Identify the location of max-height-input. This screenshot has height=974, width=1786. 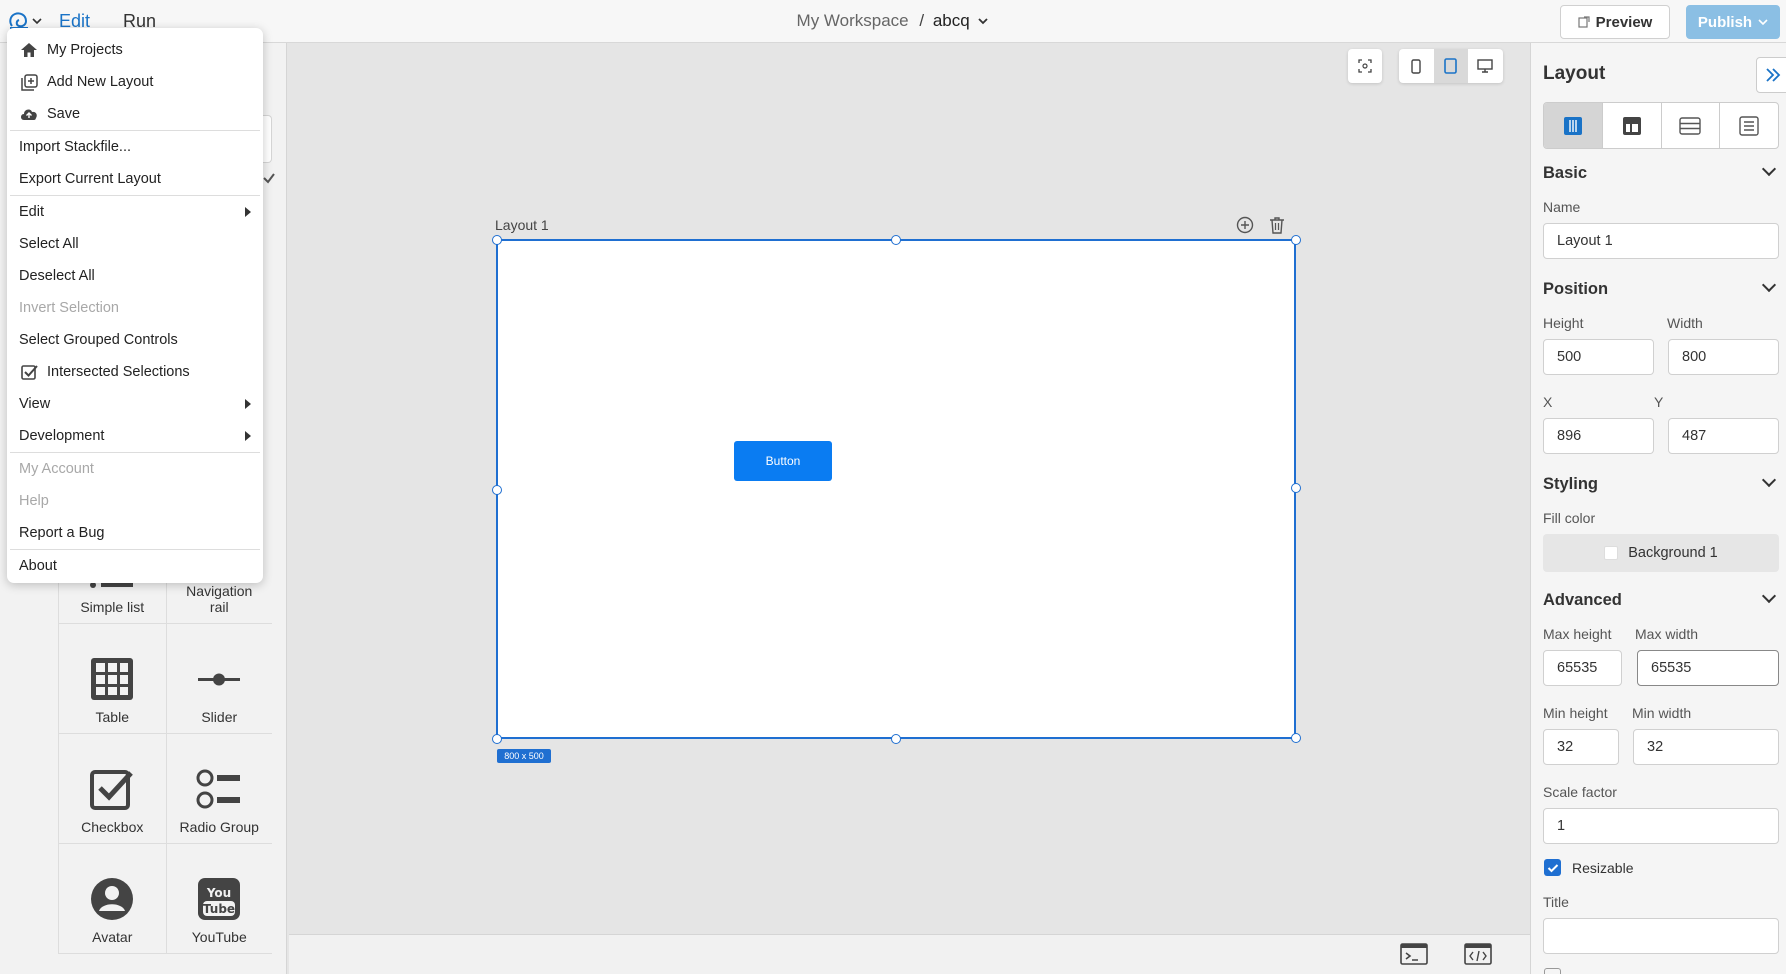
(1582, 668).